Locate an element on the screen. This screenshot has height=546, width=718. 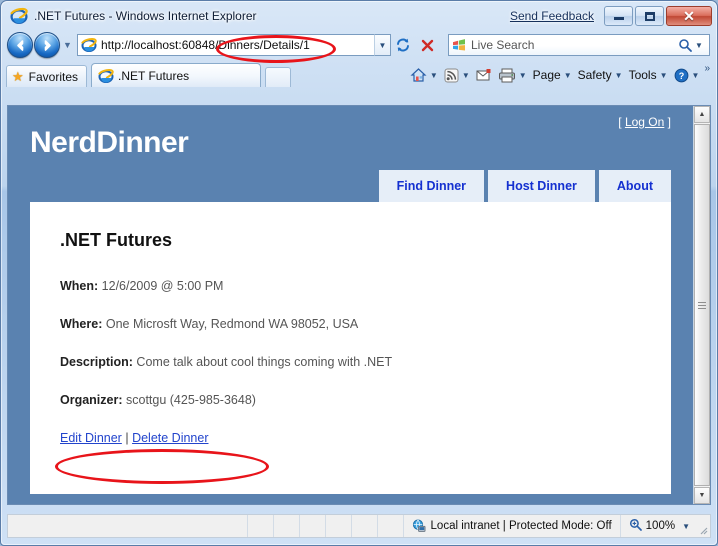
help-menu: ? ▼ is located at coordinates (687, 75).